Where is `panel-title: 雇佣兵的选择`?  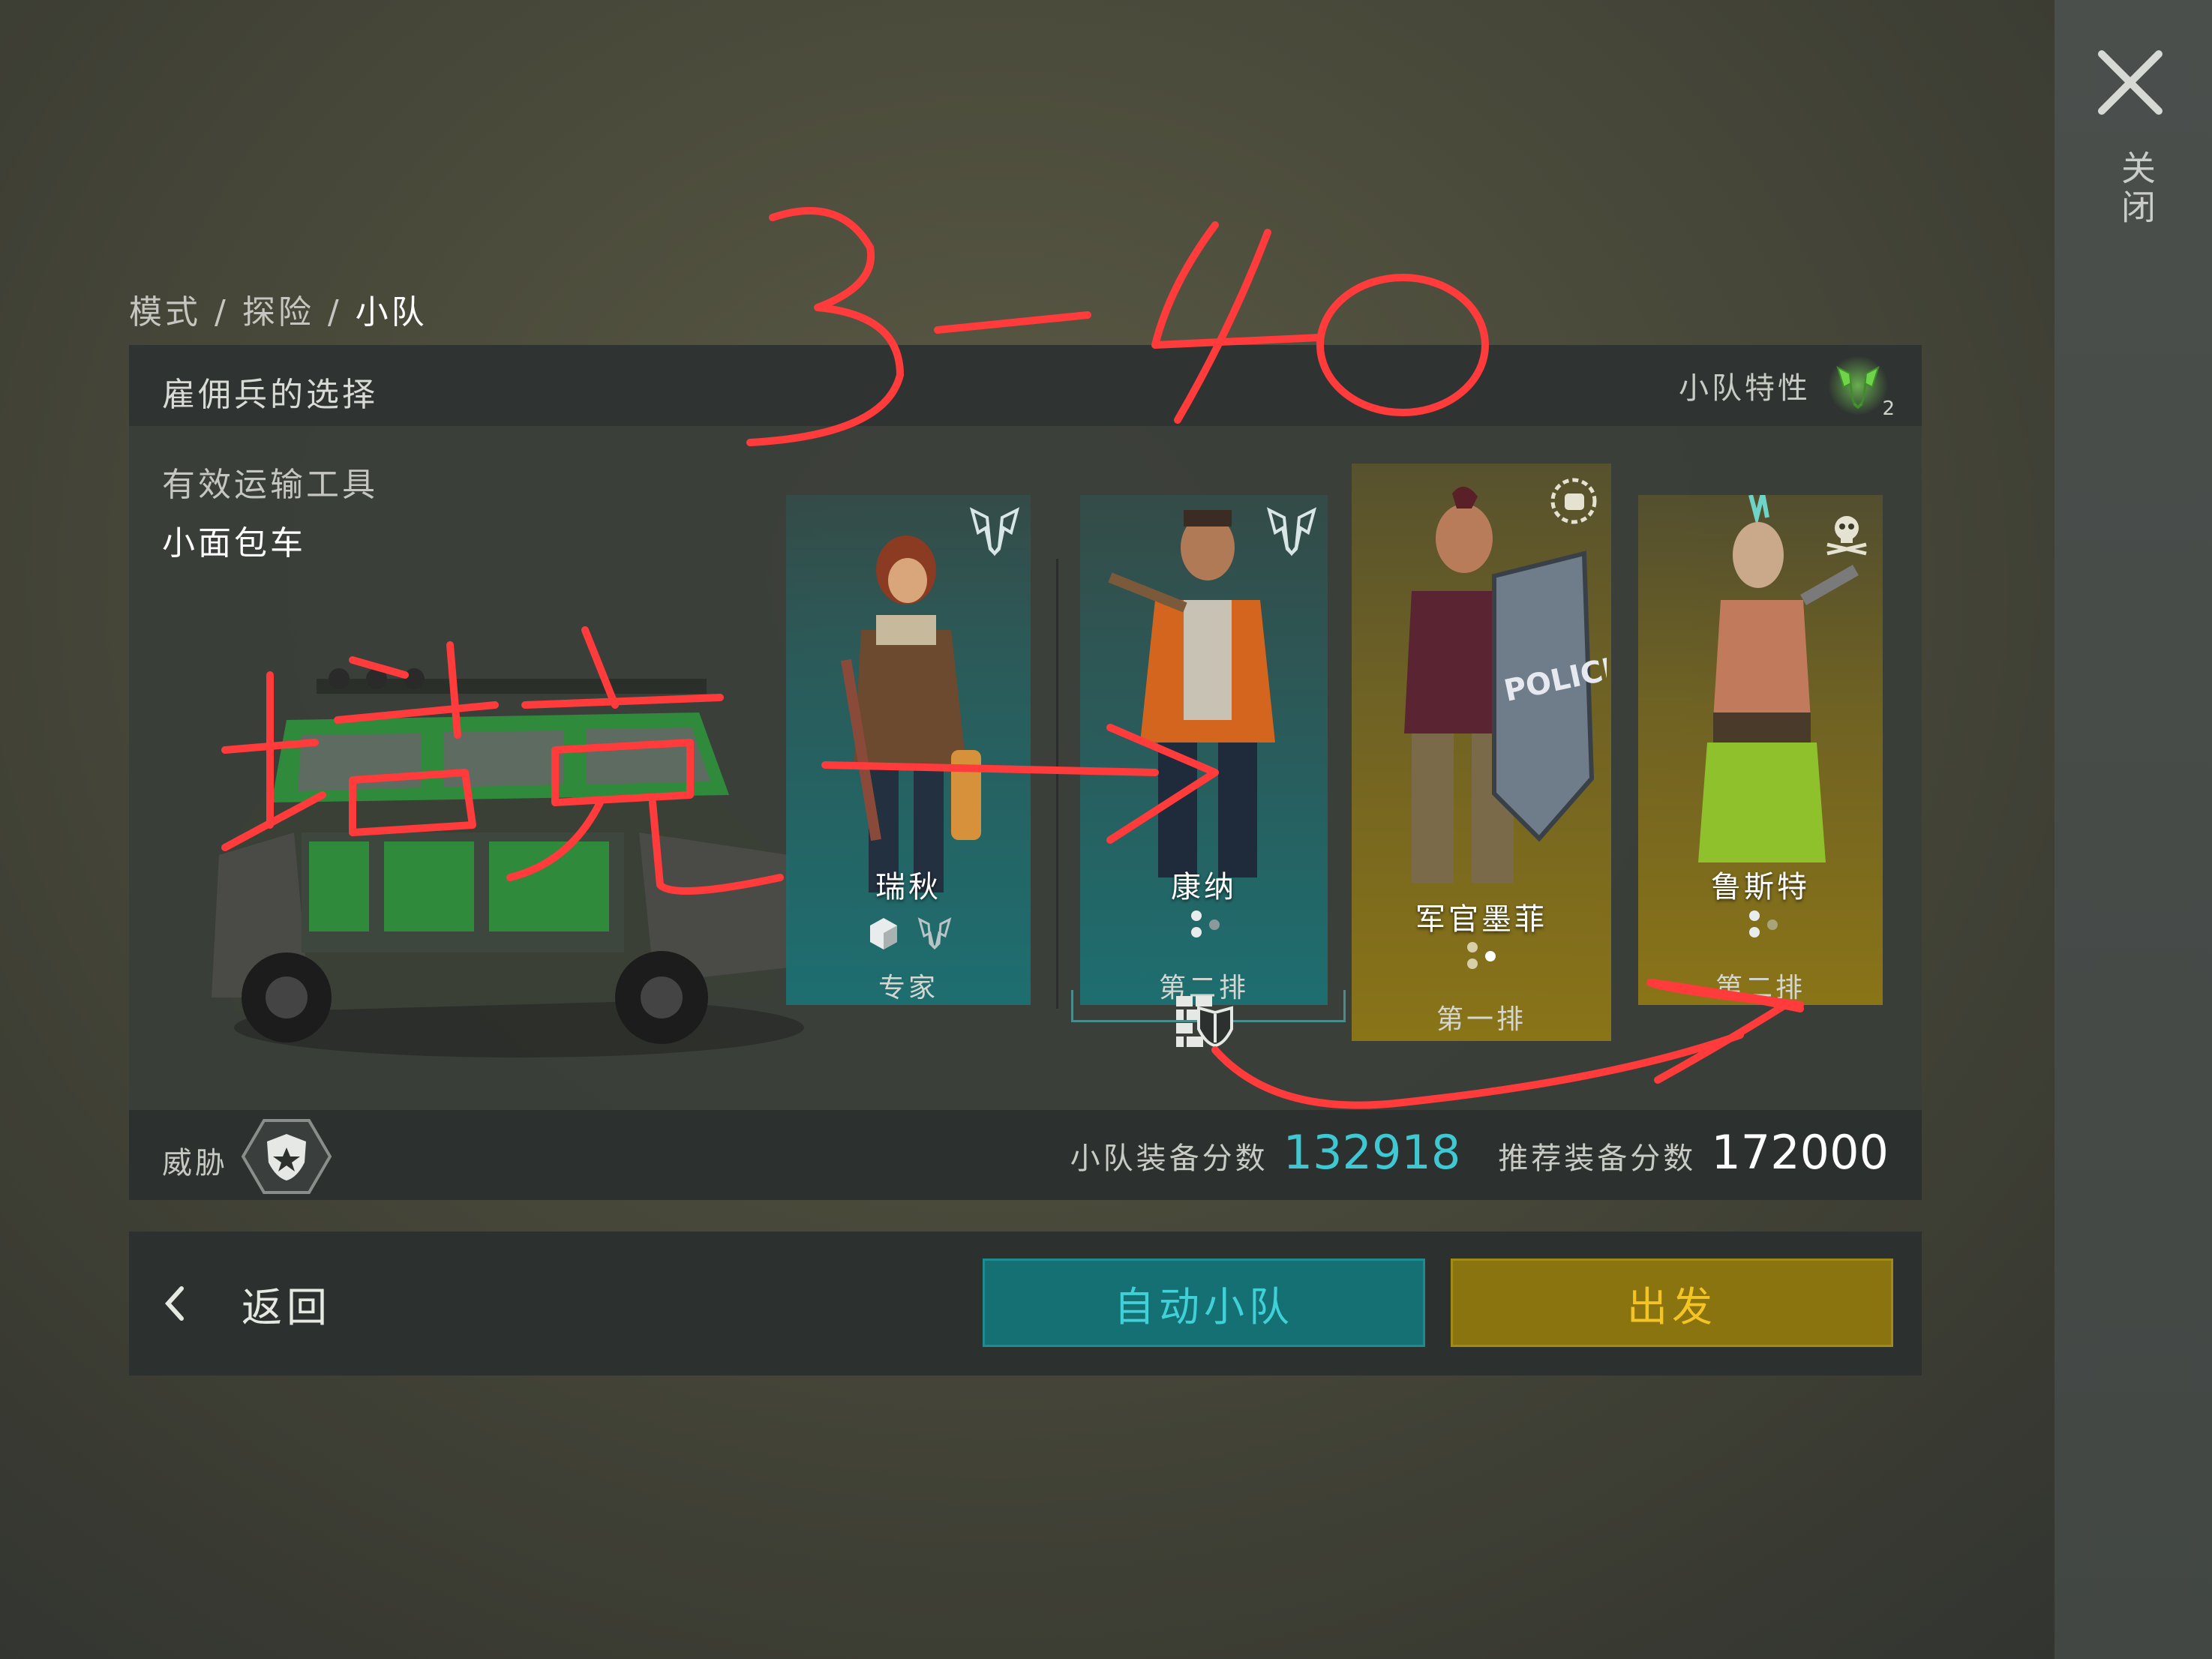
panel-title: 雇佣兵的选择 is located at coordinates (270, 395).